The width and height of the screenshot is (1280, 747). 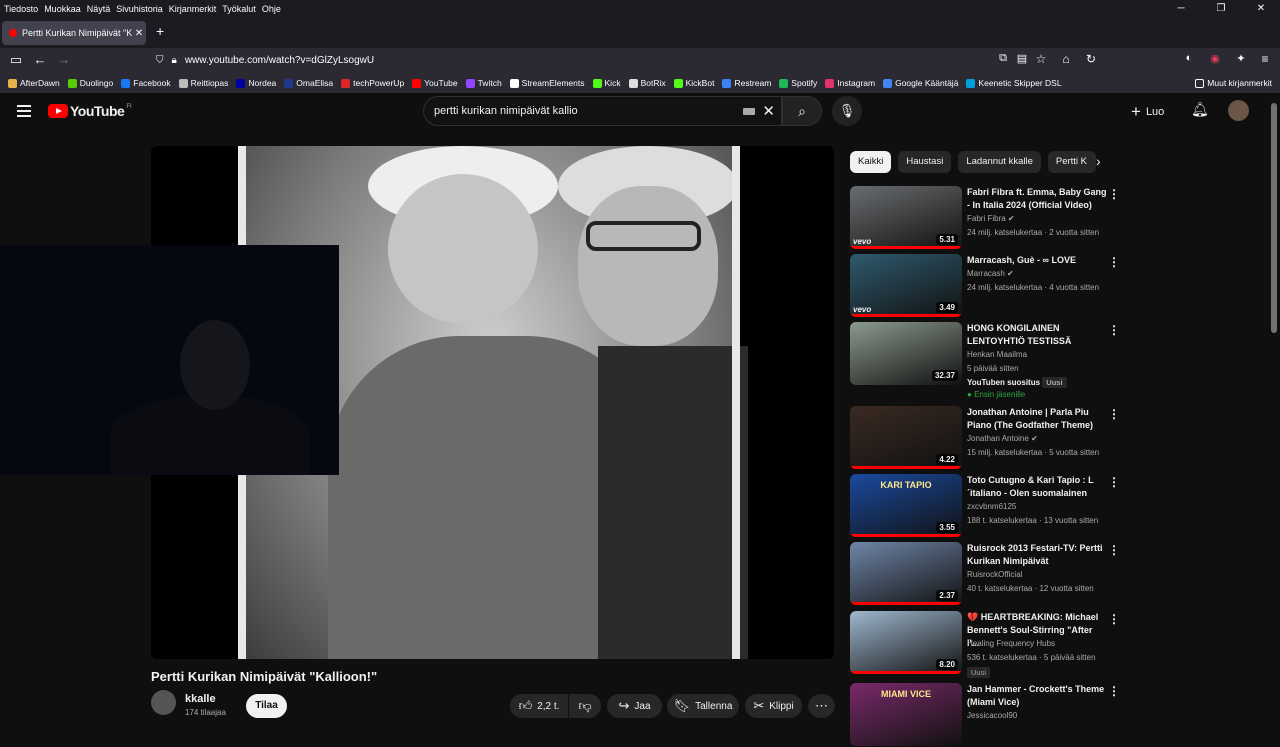 I want to click on share-button: ↪ Jaa, so click(x=634, y=706).